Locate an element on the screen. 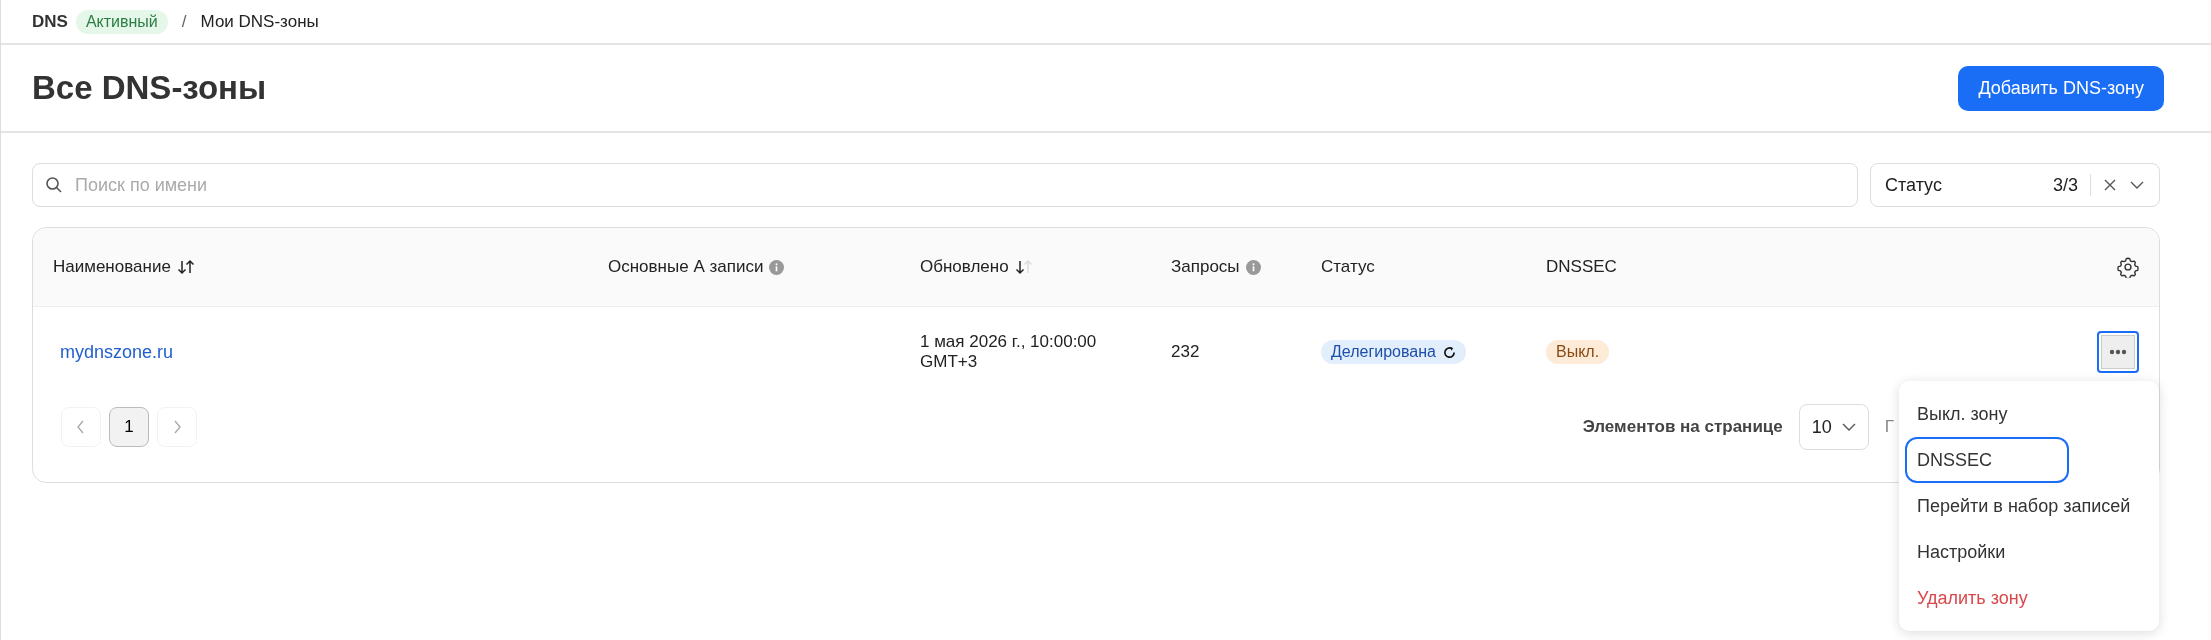 The width and height of the screenshot is (2211, 640). menu-item: Выкл. зону is located at coordinates (1987, 414).